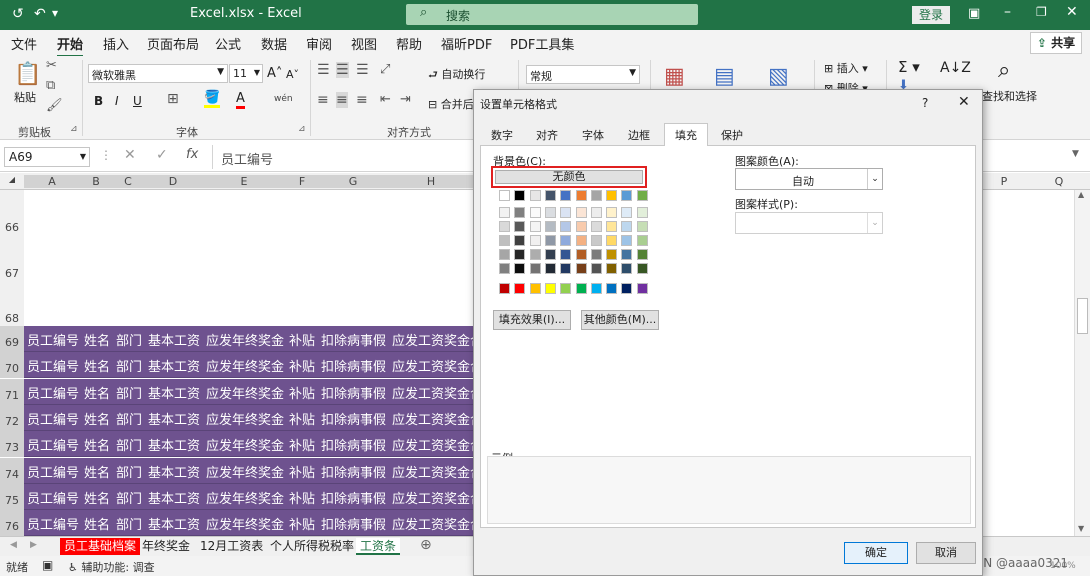  Describe the element at coordinates (343, 157) in the screenshot. I see `formula-input: 员工编号` at that location.